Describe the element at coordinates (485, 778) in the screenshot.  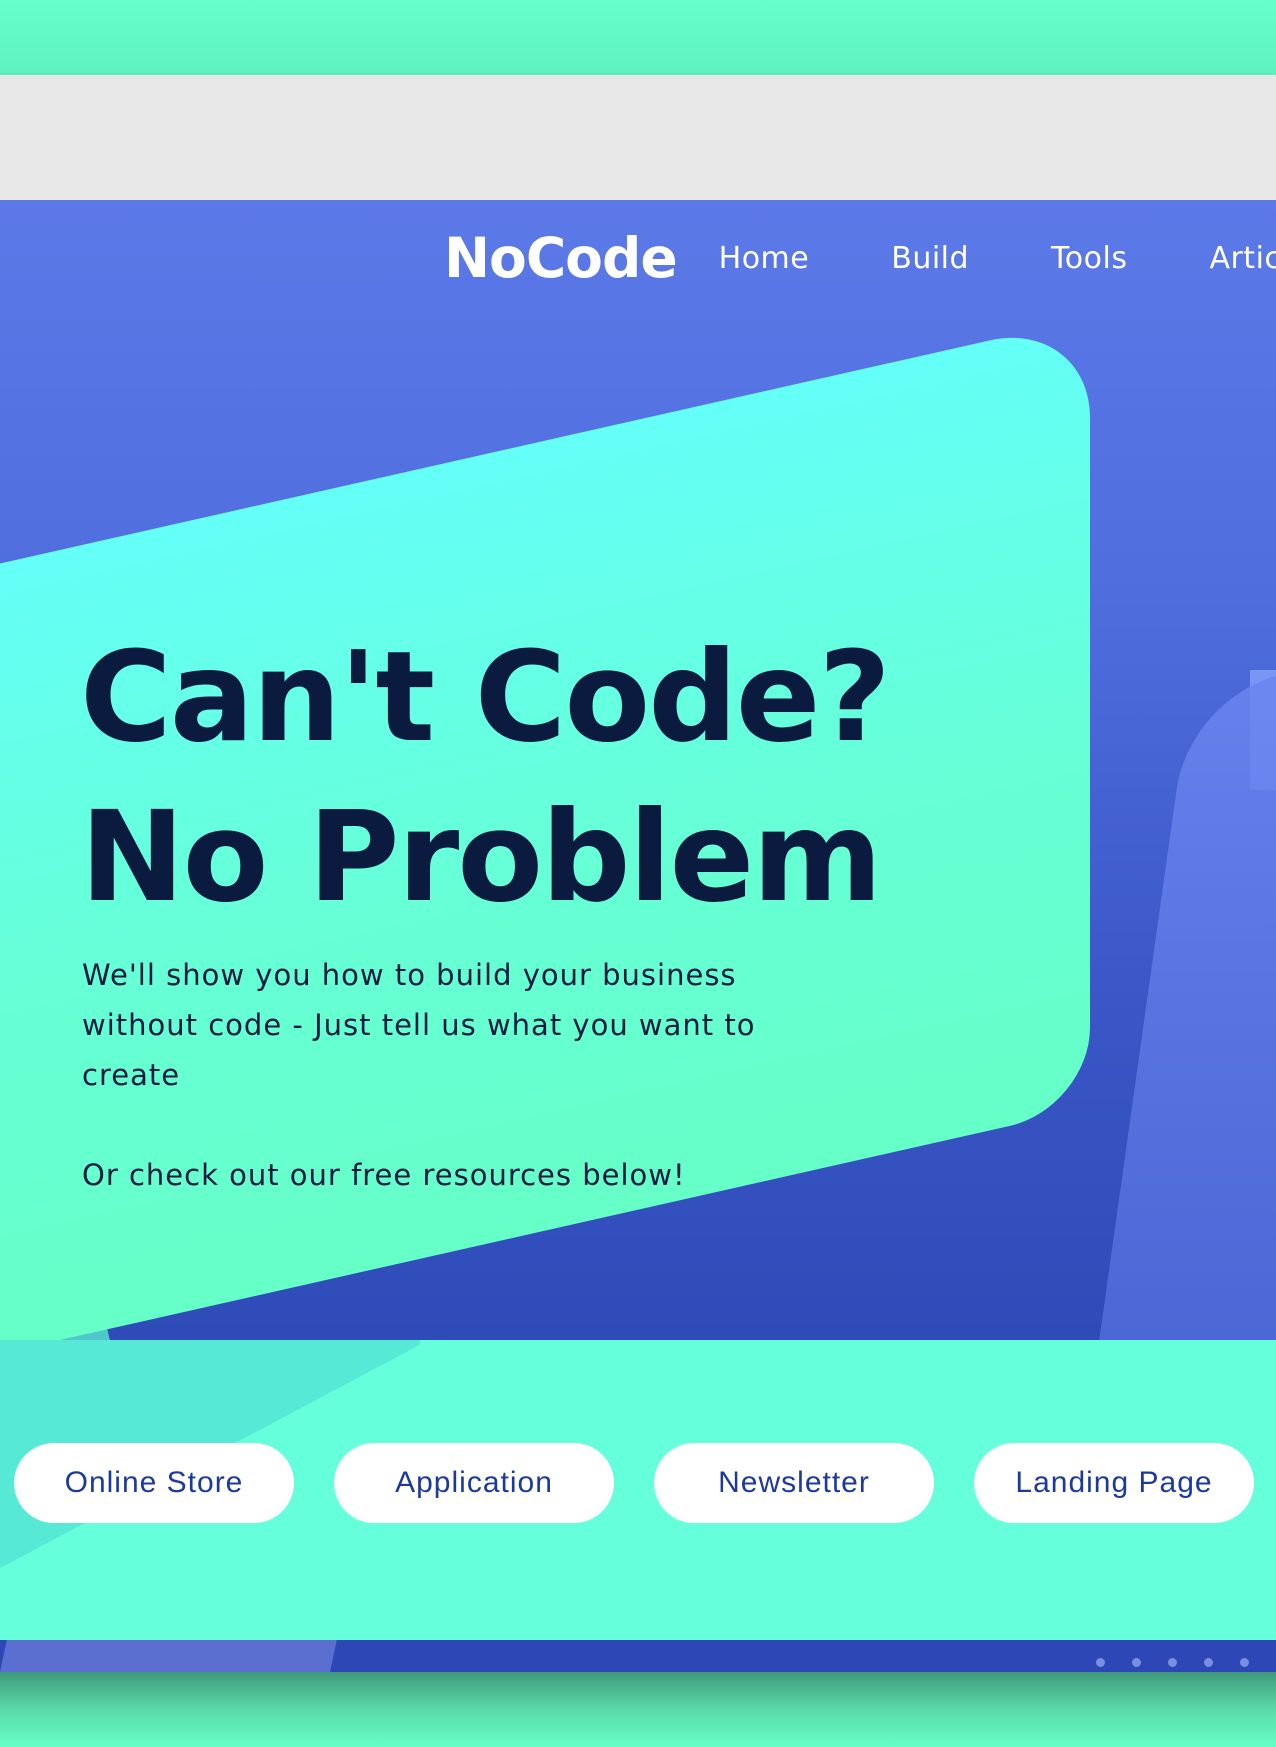
I see `hero-headline: Can't Code? No Problem` at that location.